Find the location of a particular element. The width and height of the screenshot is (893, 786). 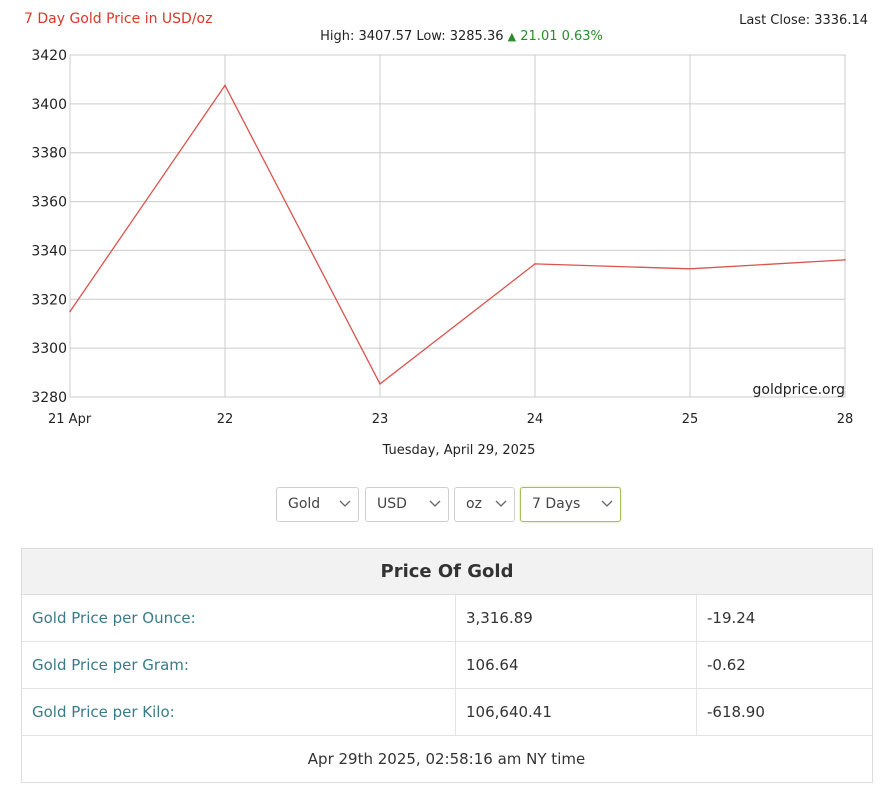

y-tick-label: 3360 is located at coordinates (49, 203).